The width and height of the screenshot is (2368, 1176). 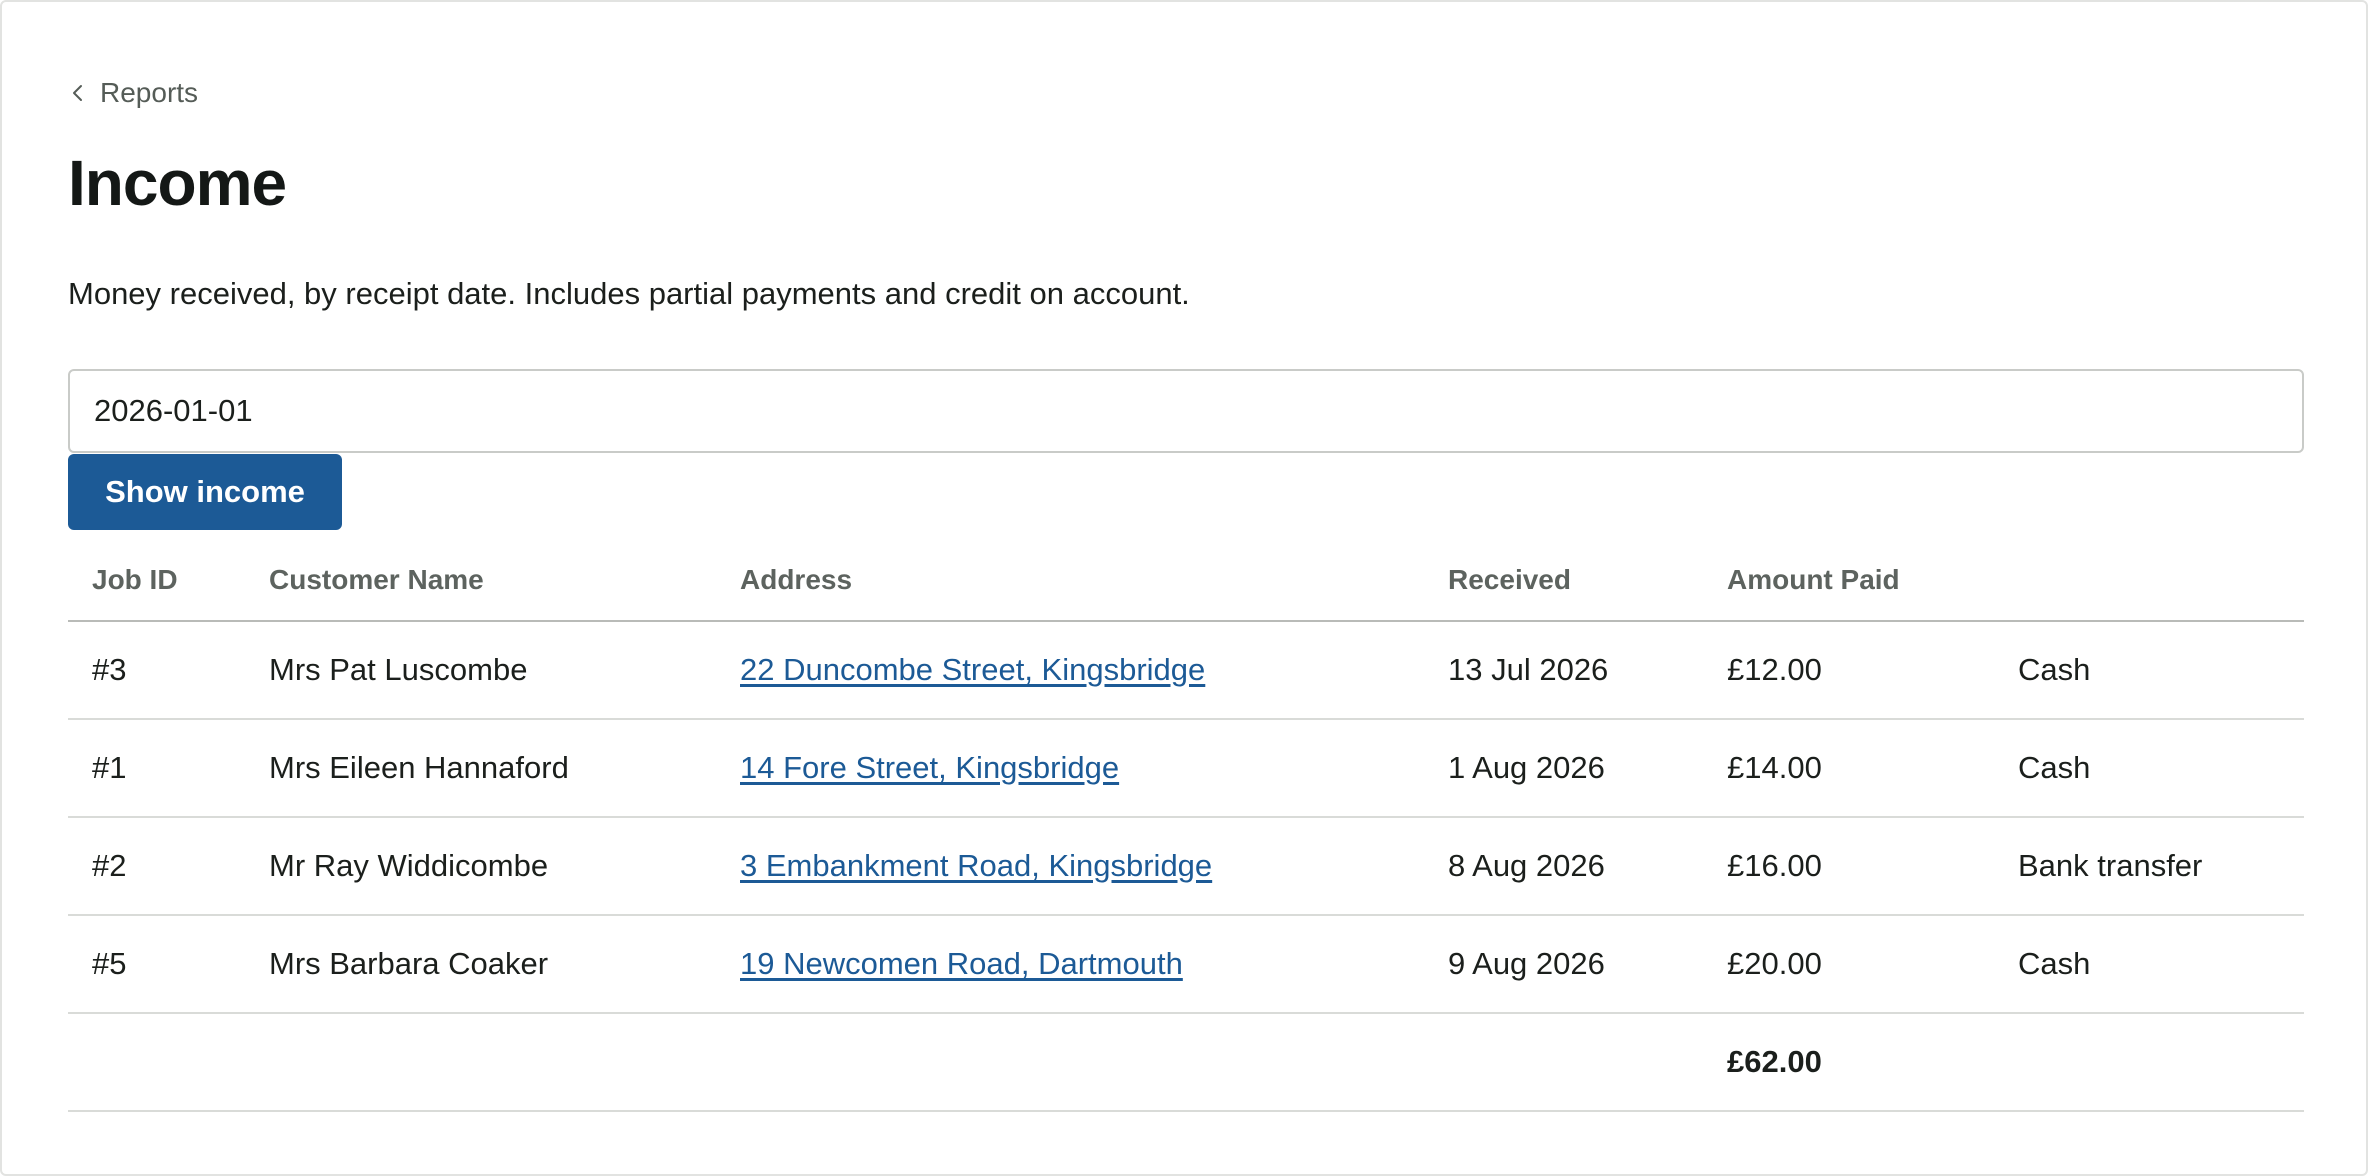 What do you see at coordinates (205, 492) in the screenshot?
I see `show-income-button: Show income` at bounding box center [205, 492].